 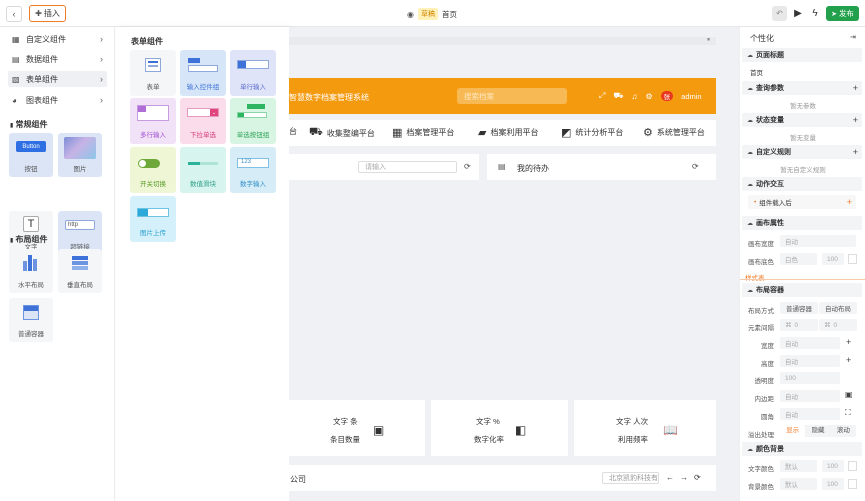 I want to click on canvas-opacity-input: 100, so click(x=833, y=259).